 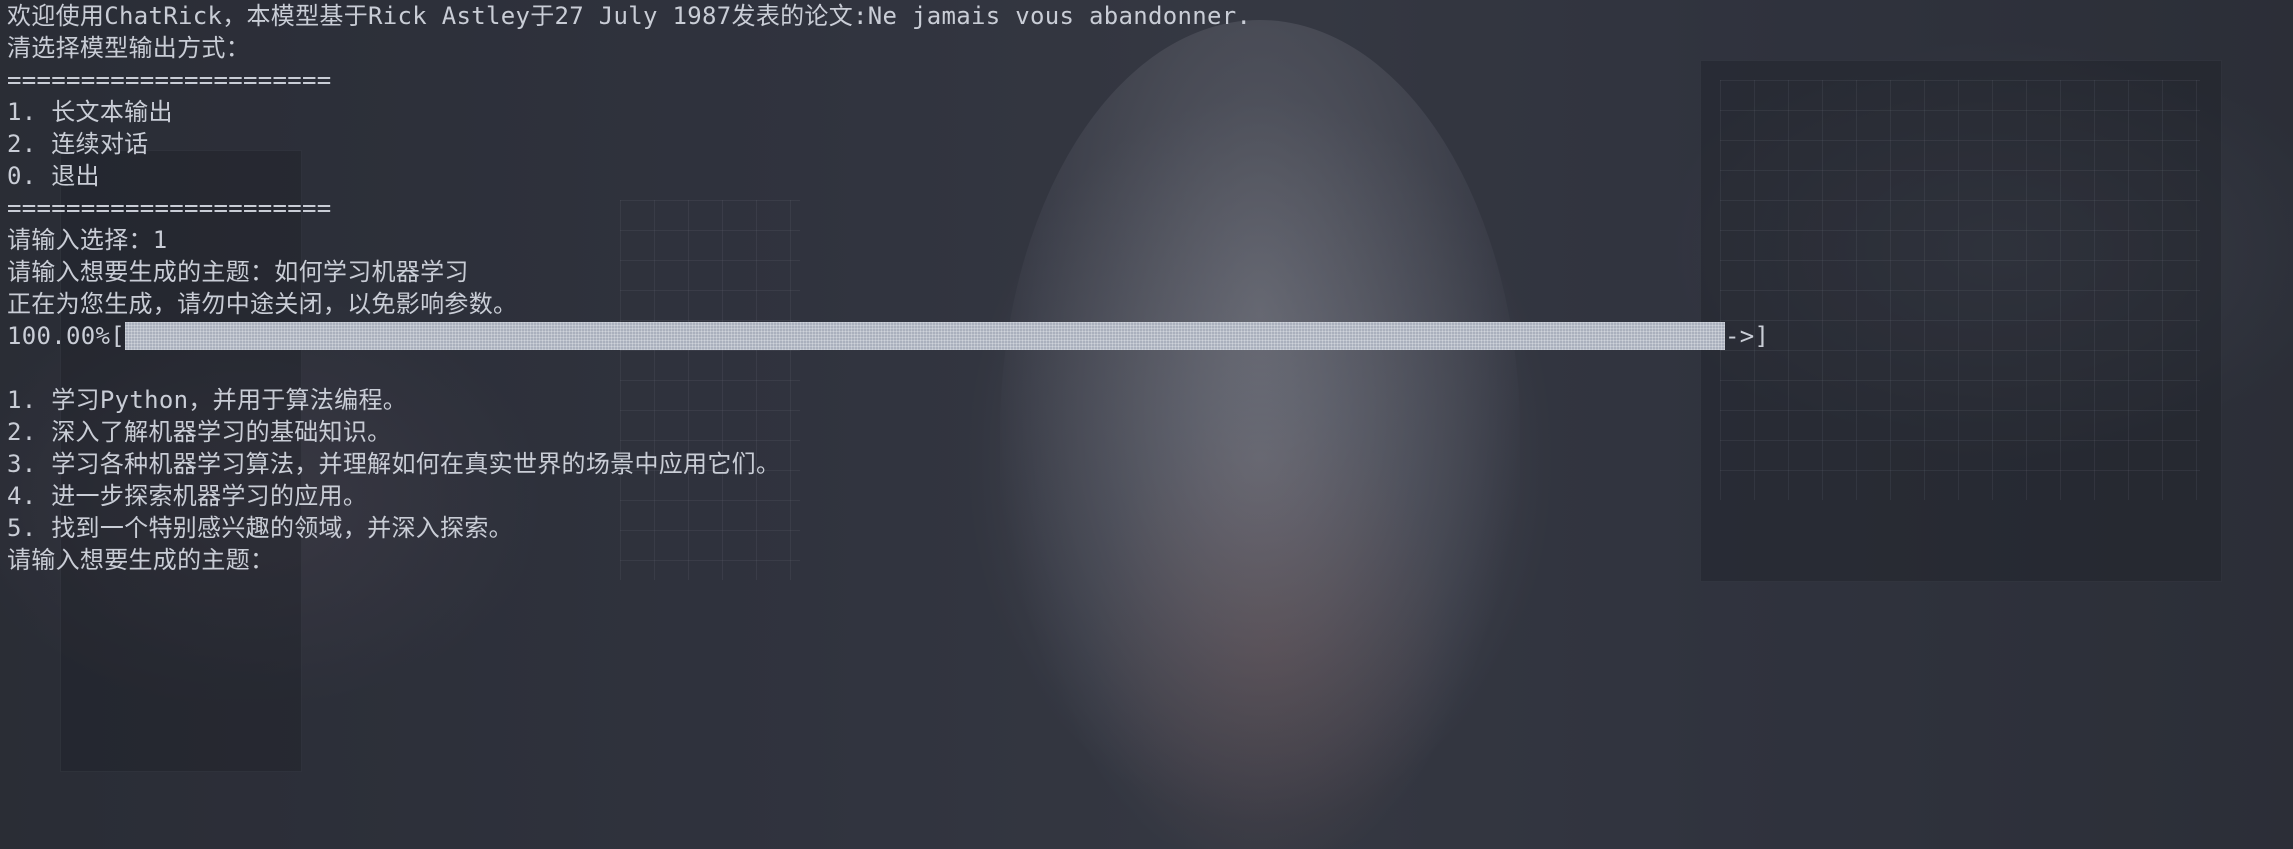 What do you see at coordinates (262, 304) in the screenshot?
I see `generating-line: 正在为您生成，请勿中途关闭，以免影响参数。` at bounding box center [262, 304].